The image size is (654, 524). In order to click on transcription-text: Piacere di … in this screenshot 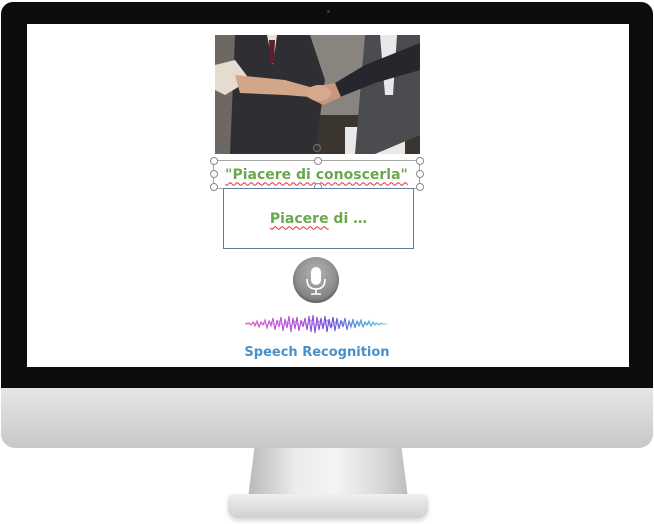, I will do `click(318, 219)`.